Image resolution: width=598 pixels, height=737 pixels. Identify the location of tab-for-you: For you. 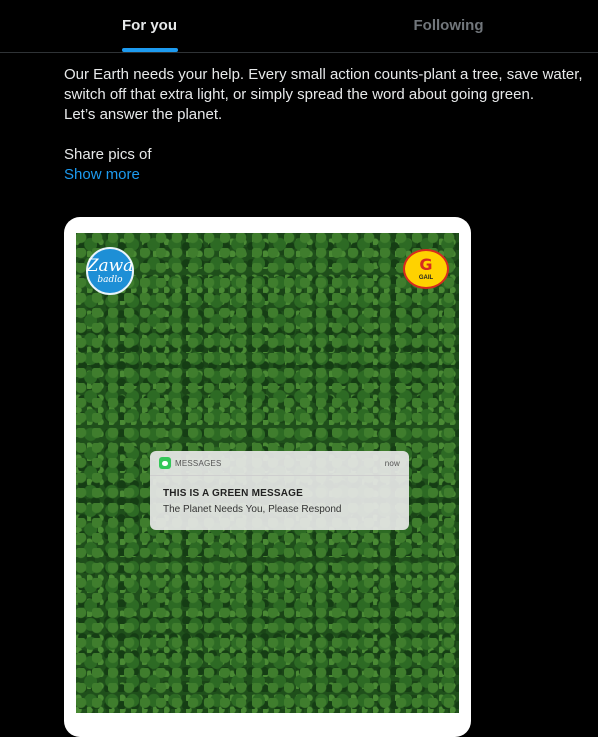
(149, 26).